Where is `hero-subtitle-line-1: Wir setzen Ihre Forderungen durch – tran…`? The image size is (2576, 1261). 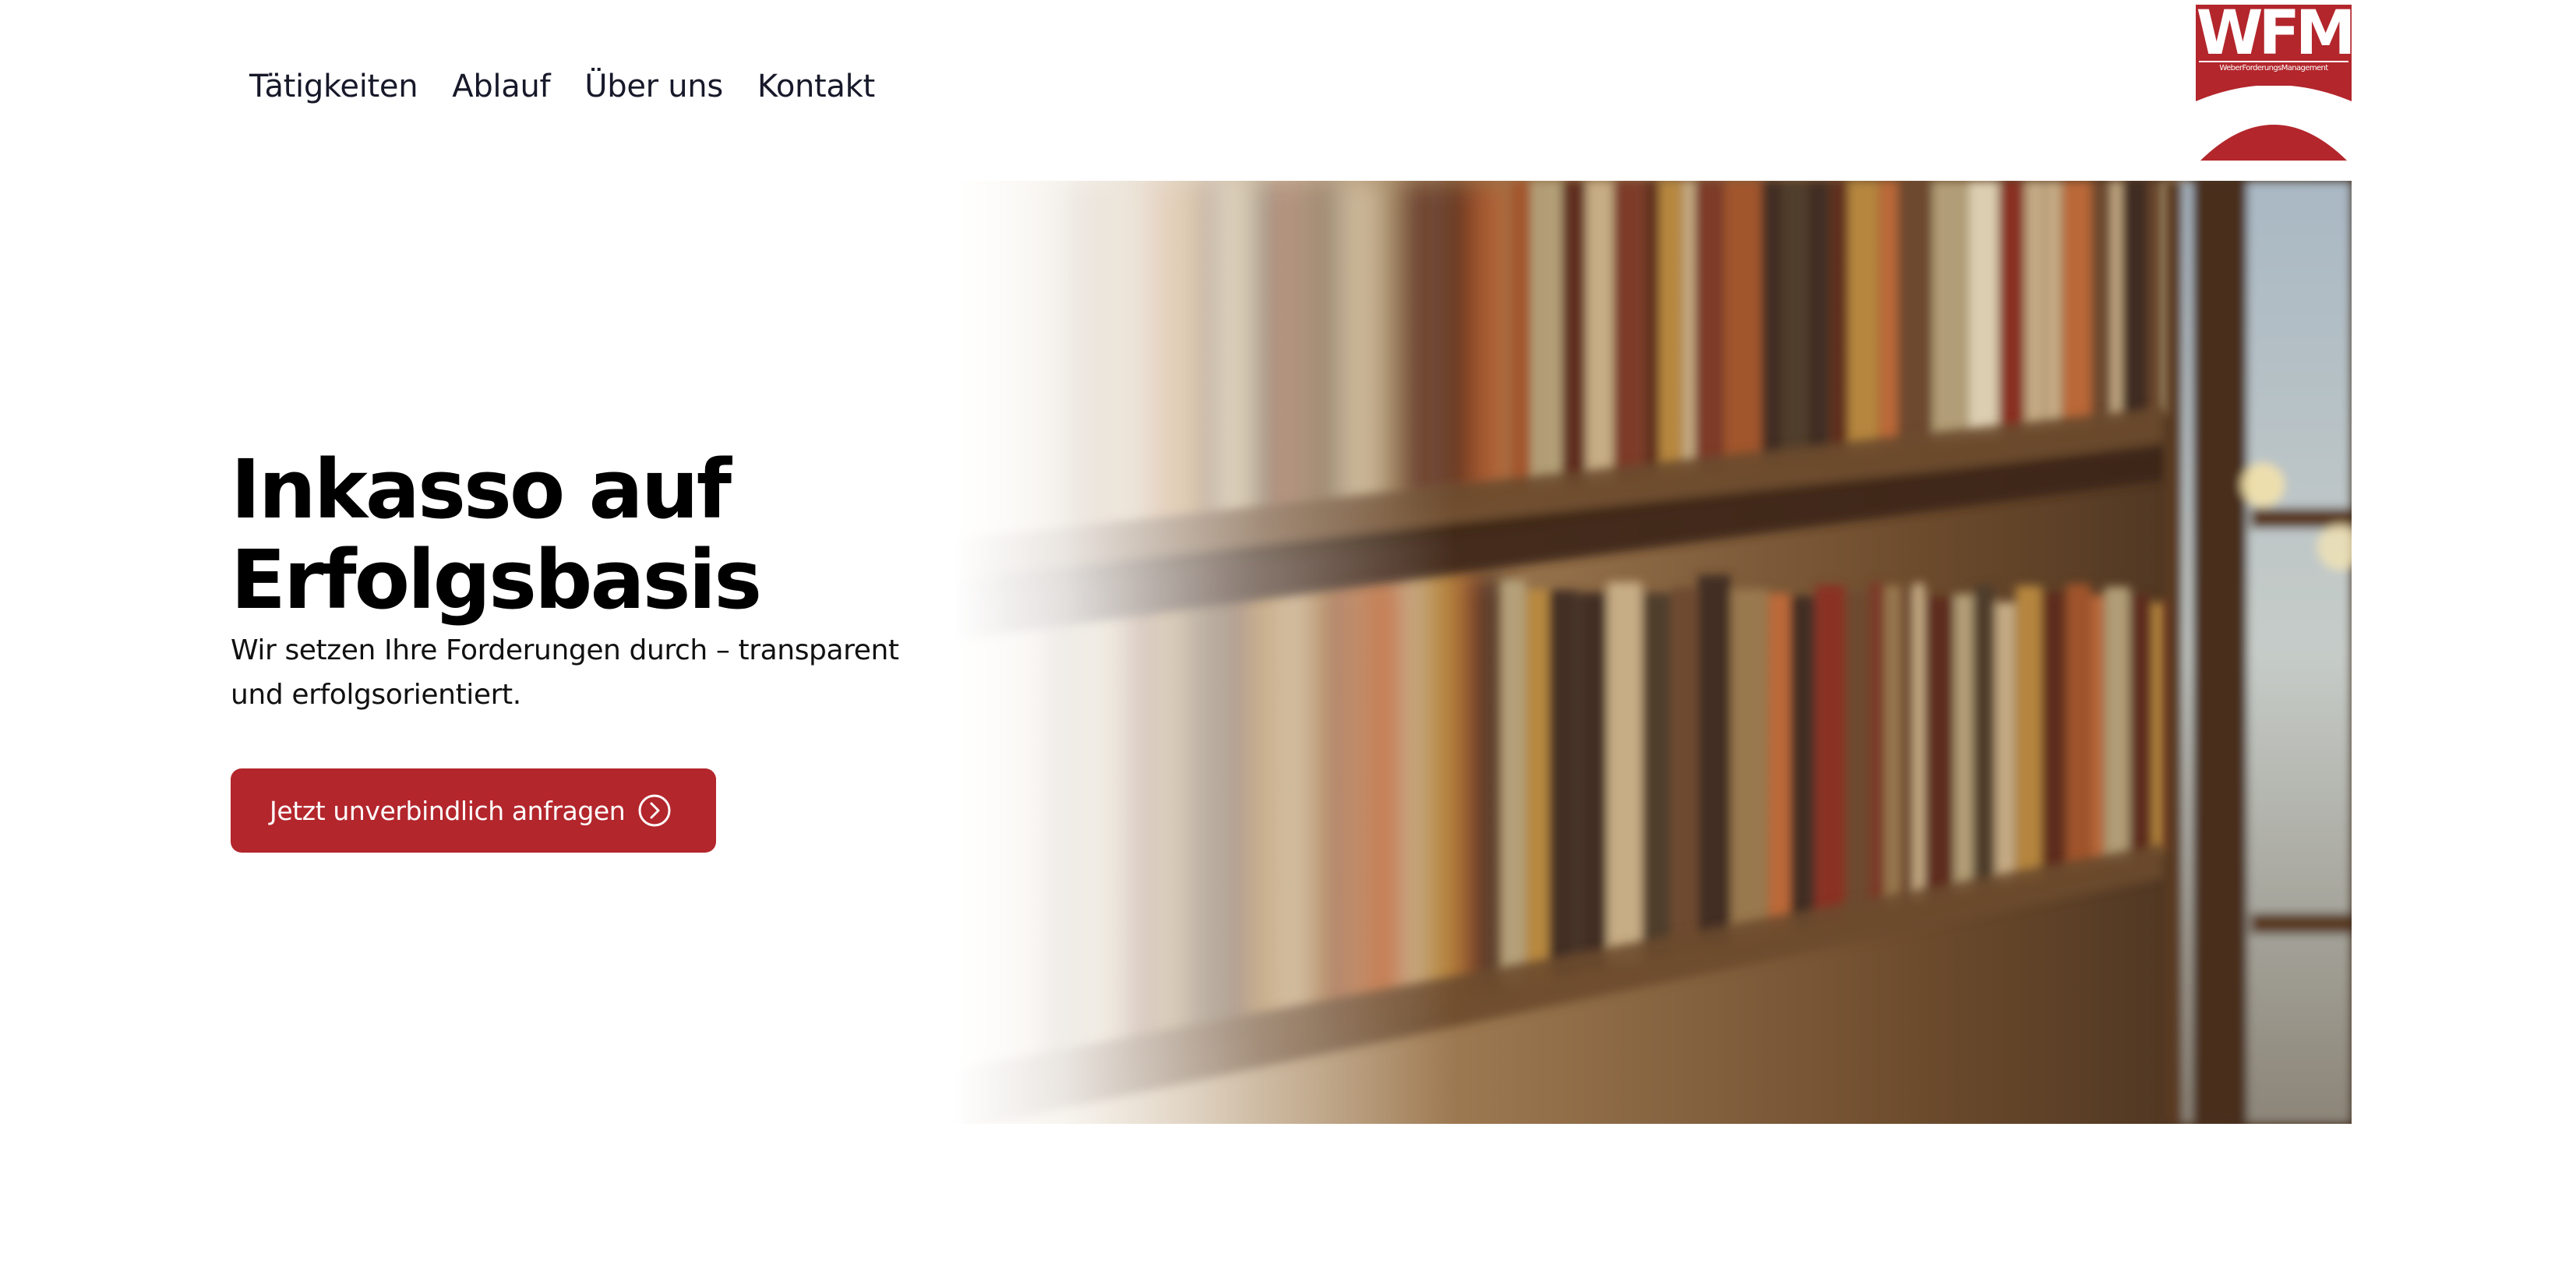 hero-subtitle-line-1: Wir setzen Ihre Forderungen durch – tran… is located at coordinates (565, 650).